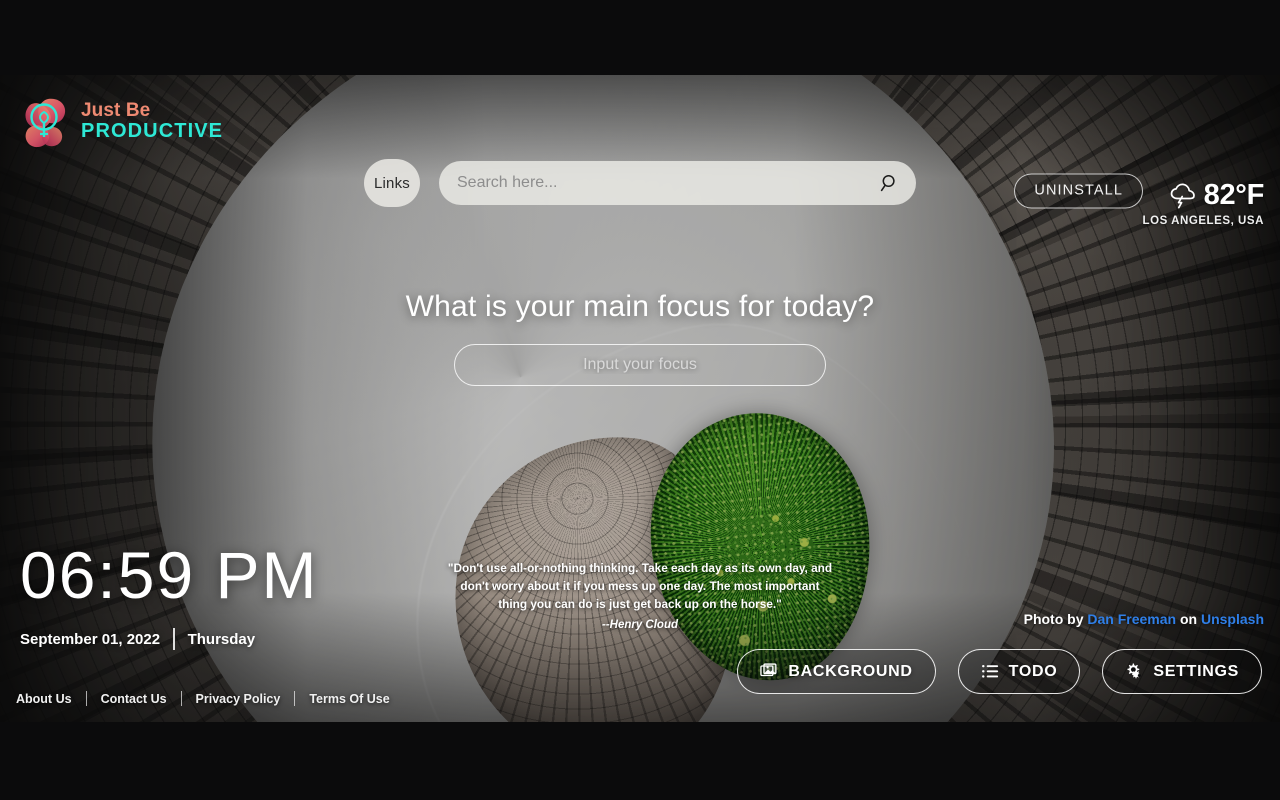 This screenshot has width=1280, height=800. Describe the element at coordinates (1134, 671) in the screenshot. I see `cogs-icon` at that location.